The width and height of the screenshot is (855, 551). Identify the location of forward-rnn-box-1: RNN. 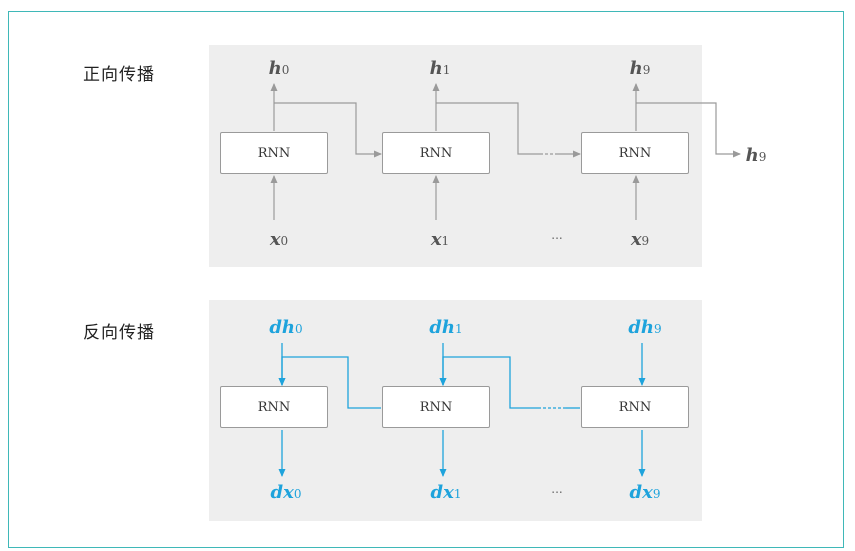
(436, 153).